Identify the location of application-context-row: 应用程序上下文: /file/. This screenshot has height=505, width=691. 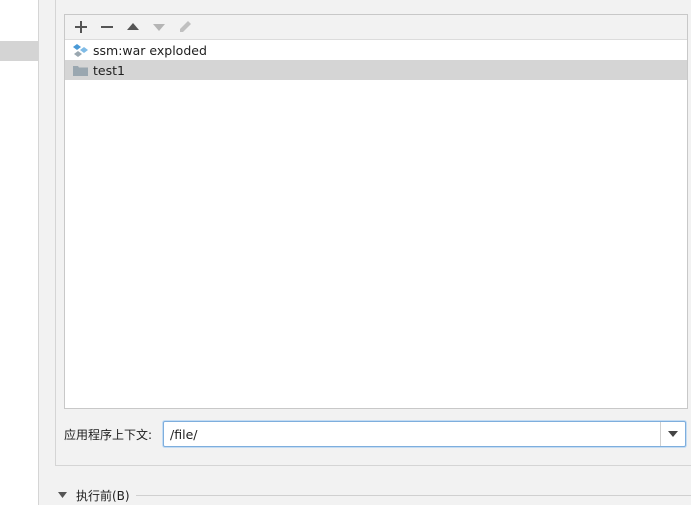
(375, 434).